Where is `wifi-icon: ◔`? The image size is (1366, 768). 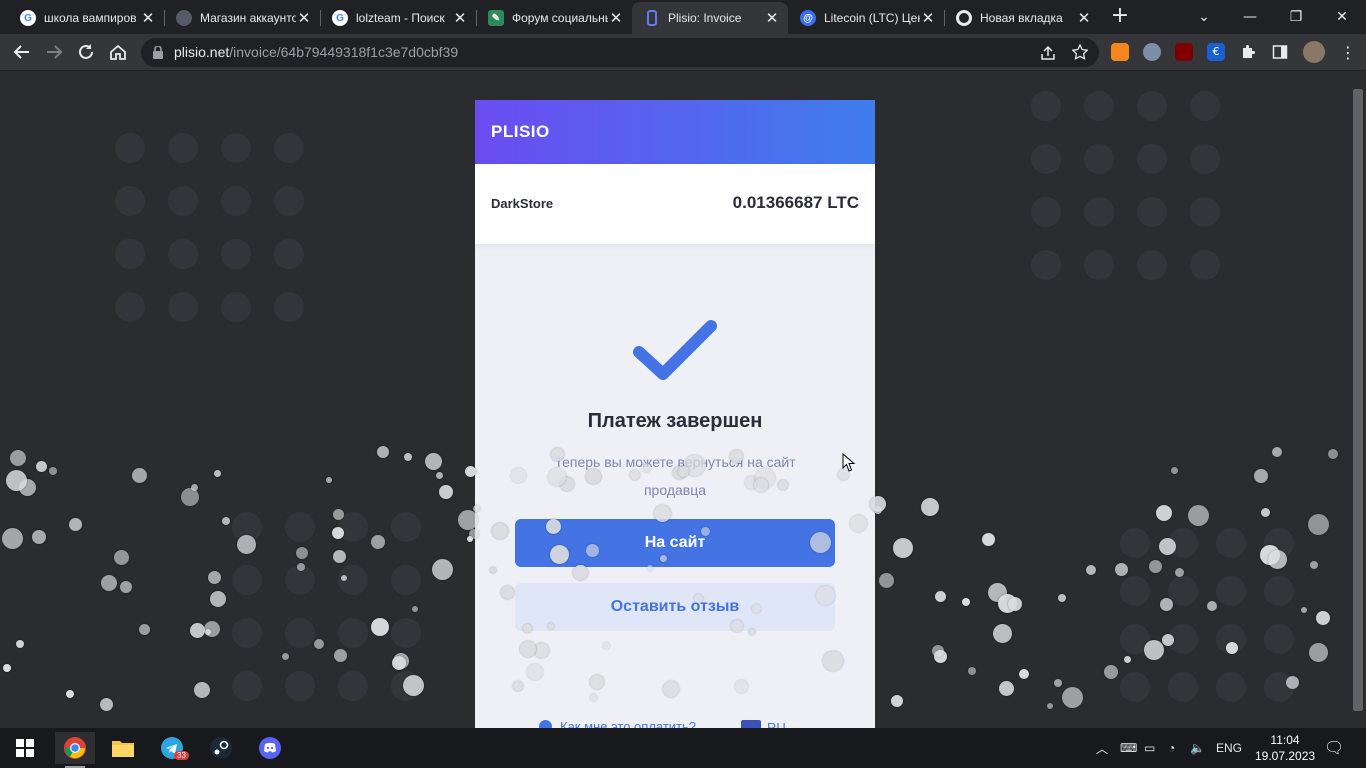 wifi-icon: ◔ is located at coordinates (1171, 748).